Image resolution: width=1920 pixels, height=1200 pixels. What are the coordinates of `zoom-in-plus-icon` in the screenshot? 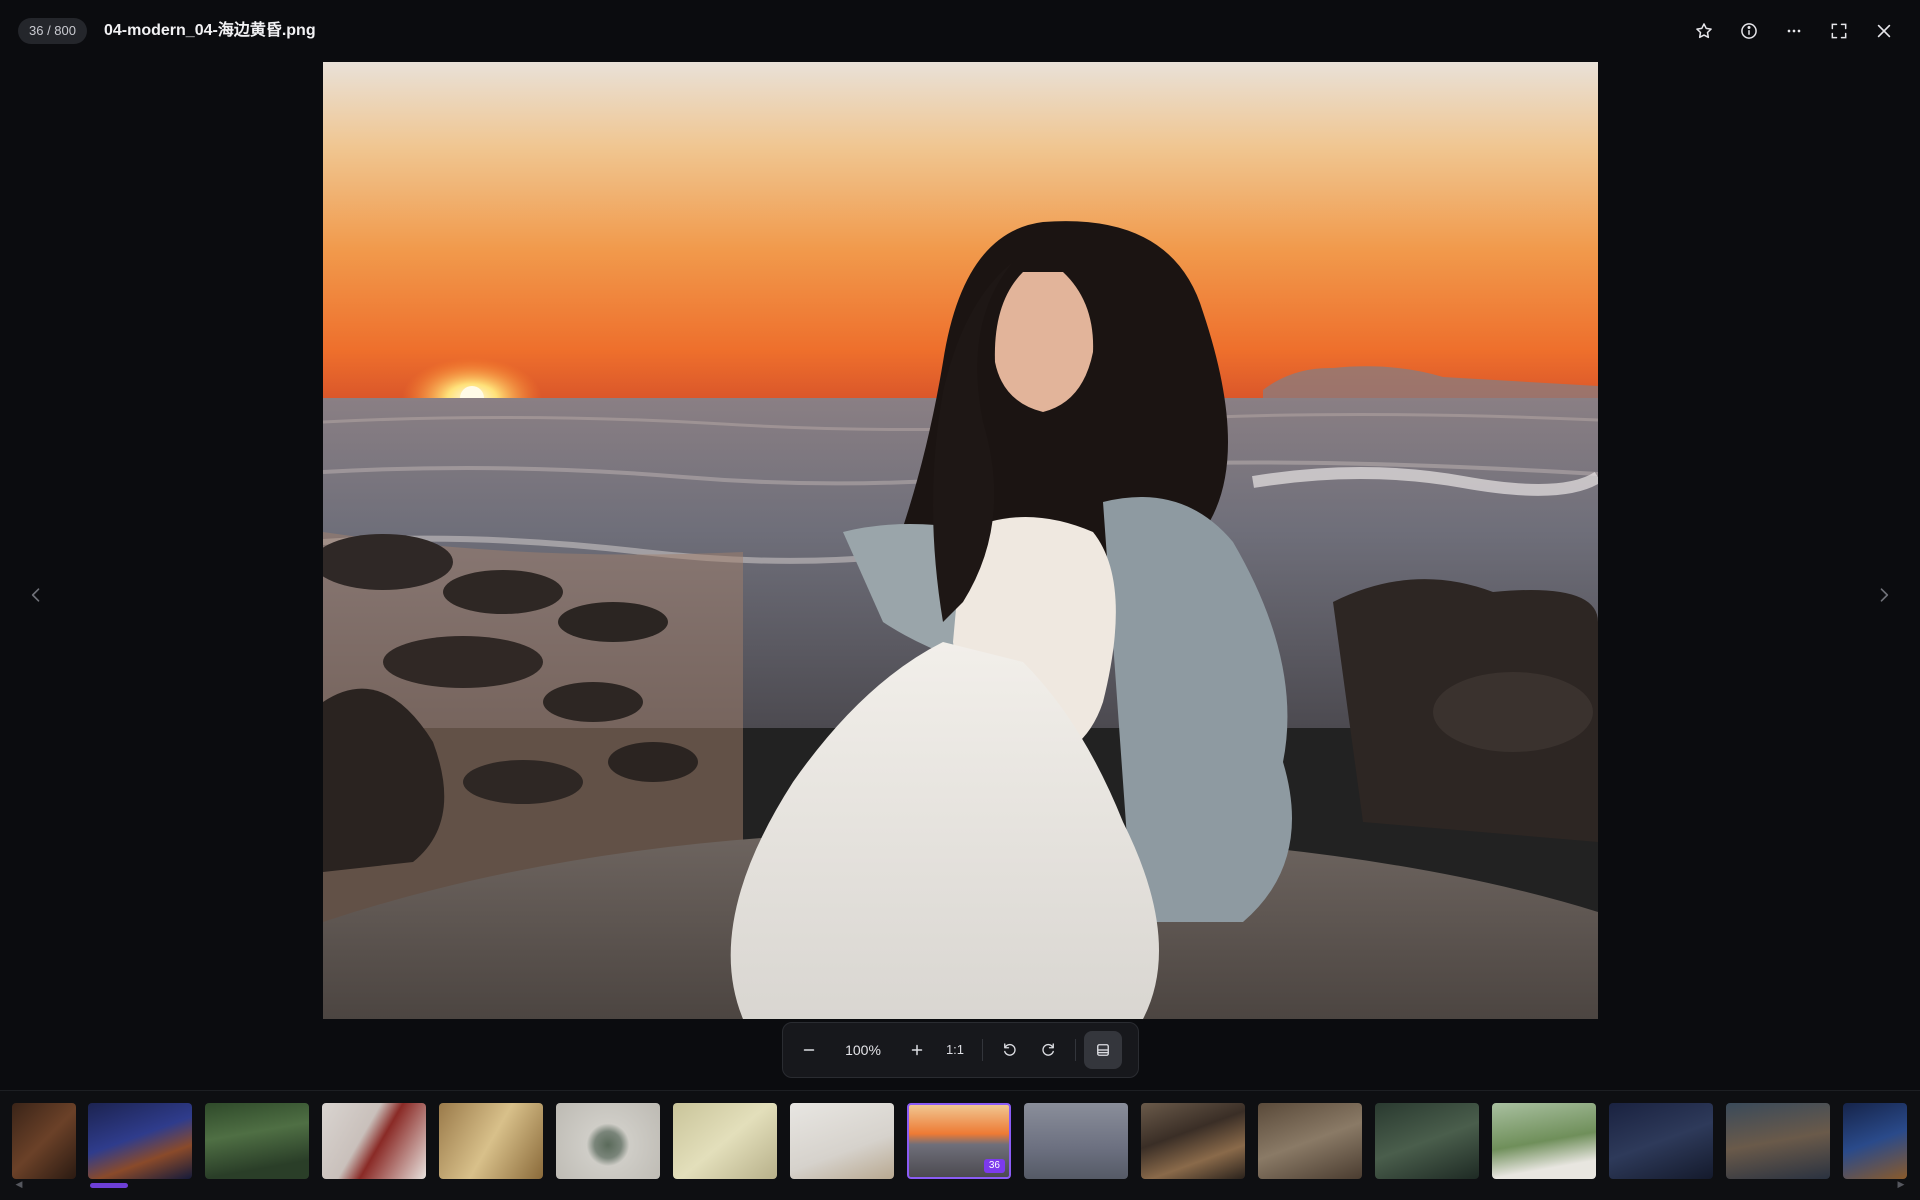 It's located at (917, 1050).